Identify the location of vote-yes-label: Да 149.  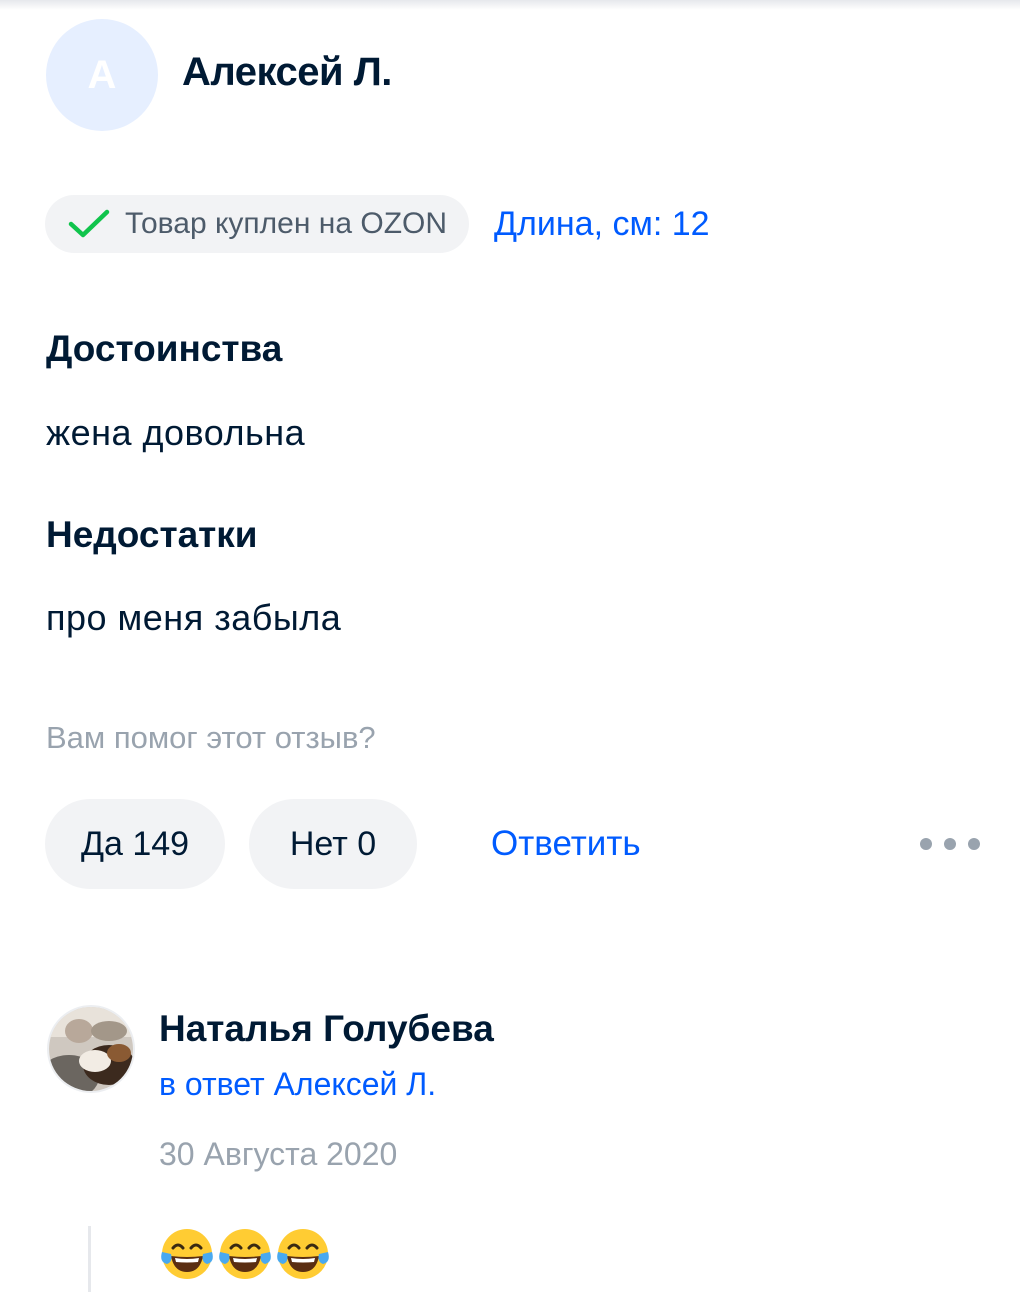
(135, 843).